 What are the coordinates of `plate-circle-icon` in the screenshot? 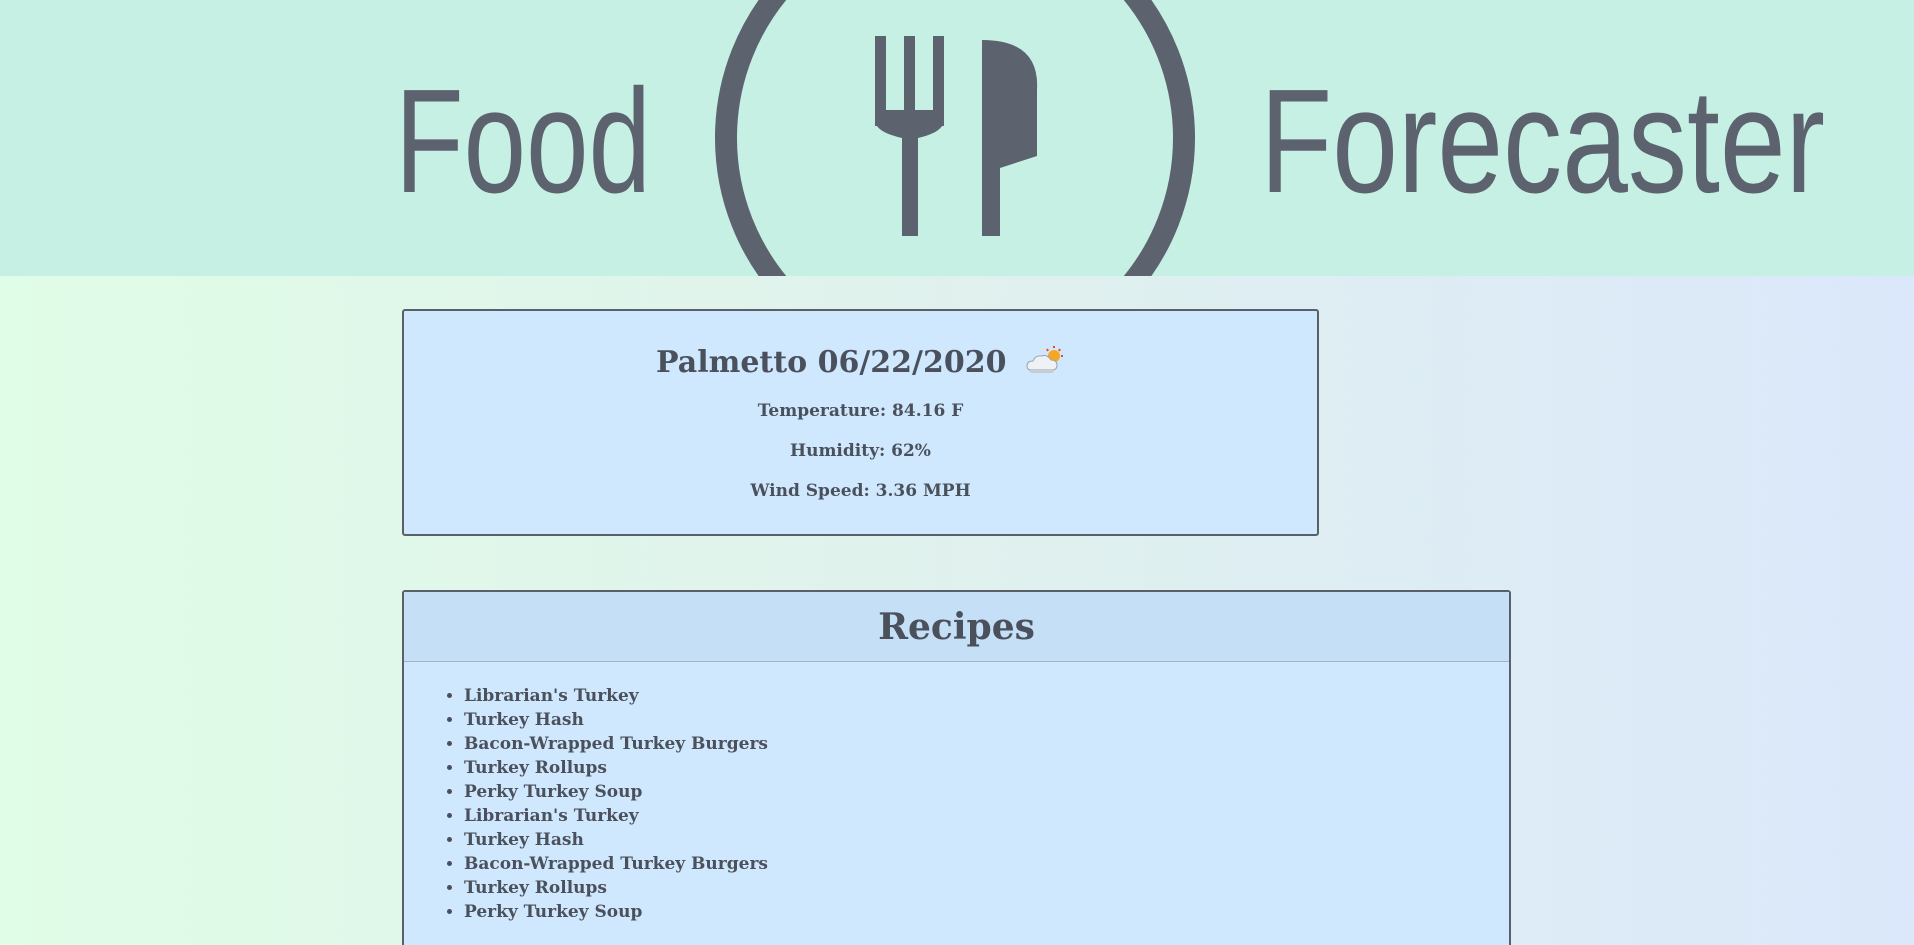 It's located at (955, 138).